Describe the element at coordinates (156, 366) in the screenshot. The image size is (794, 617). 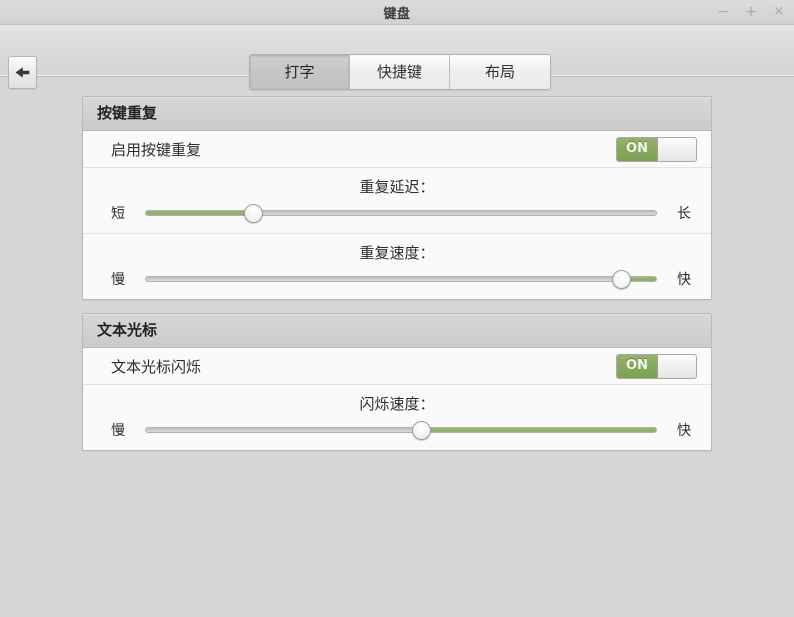
I see `label-cursor-blink: 文本光标闪烁` at that location.